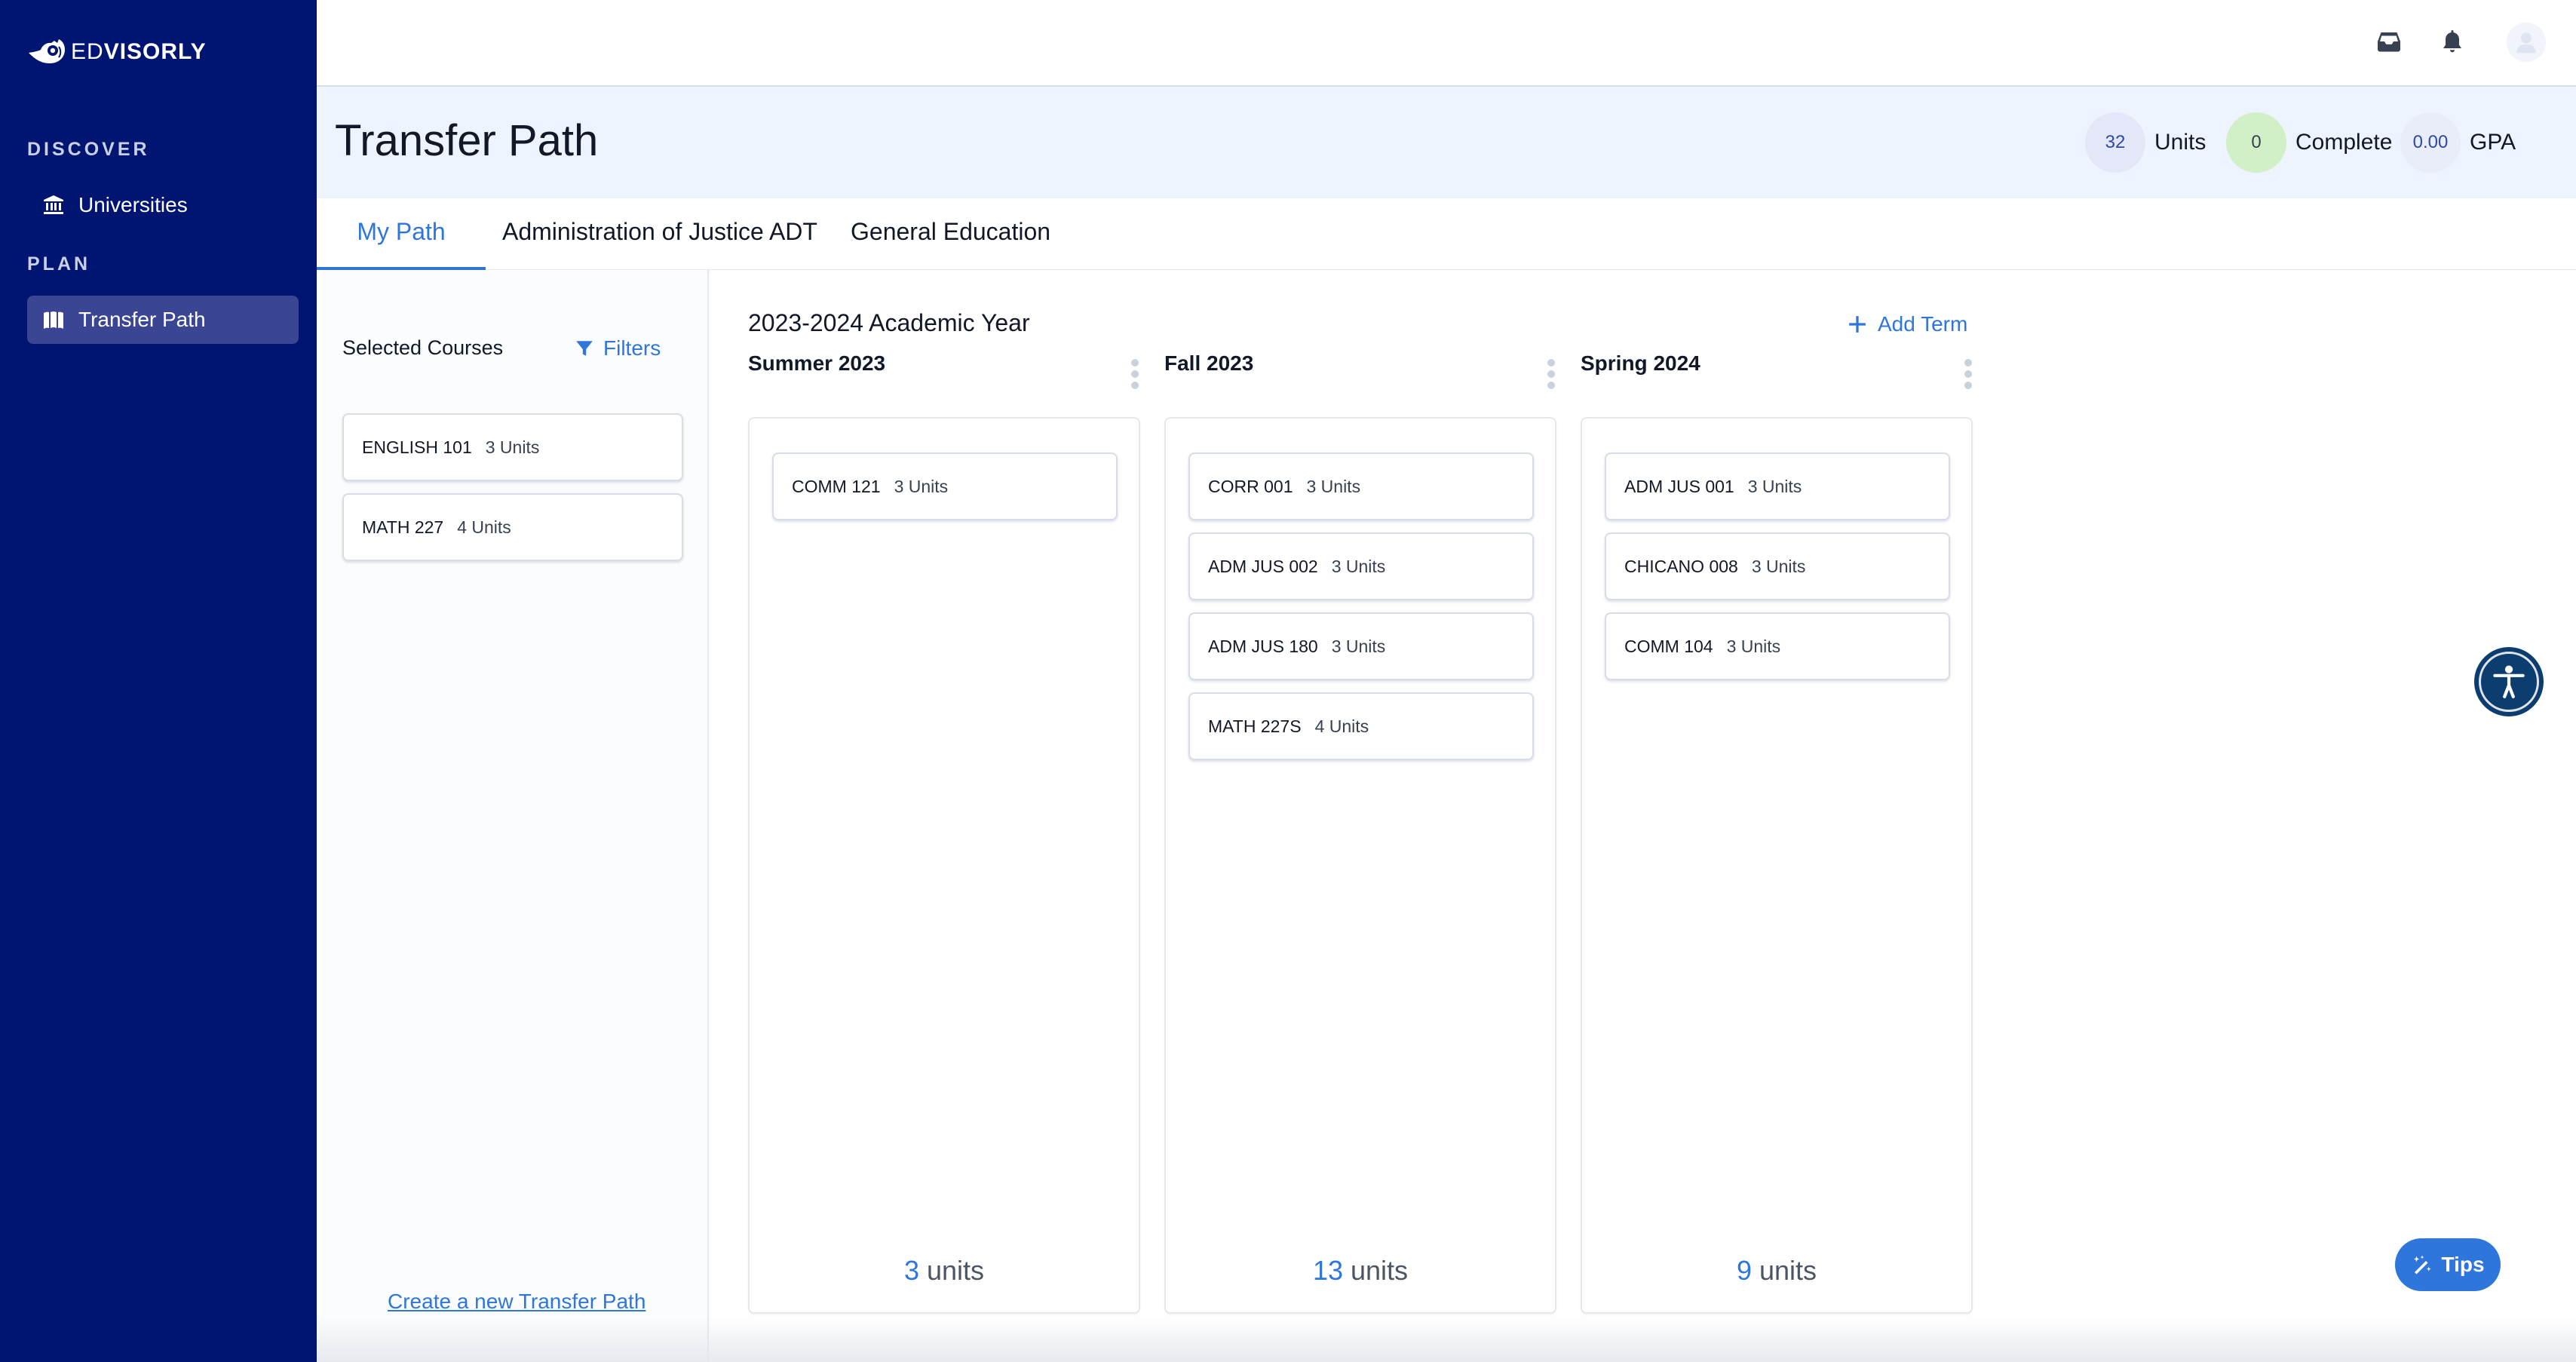 Image resolution: width=2576 pixels, height=1362 pixels. I want to click on term-total-units: 9 units, so click(1776, 1271).